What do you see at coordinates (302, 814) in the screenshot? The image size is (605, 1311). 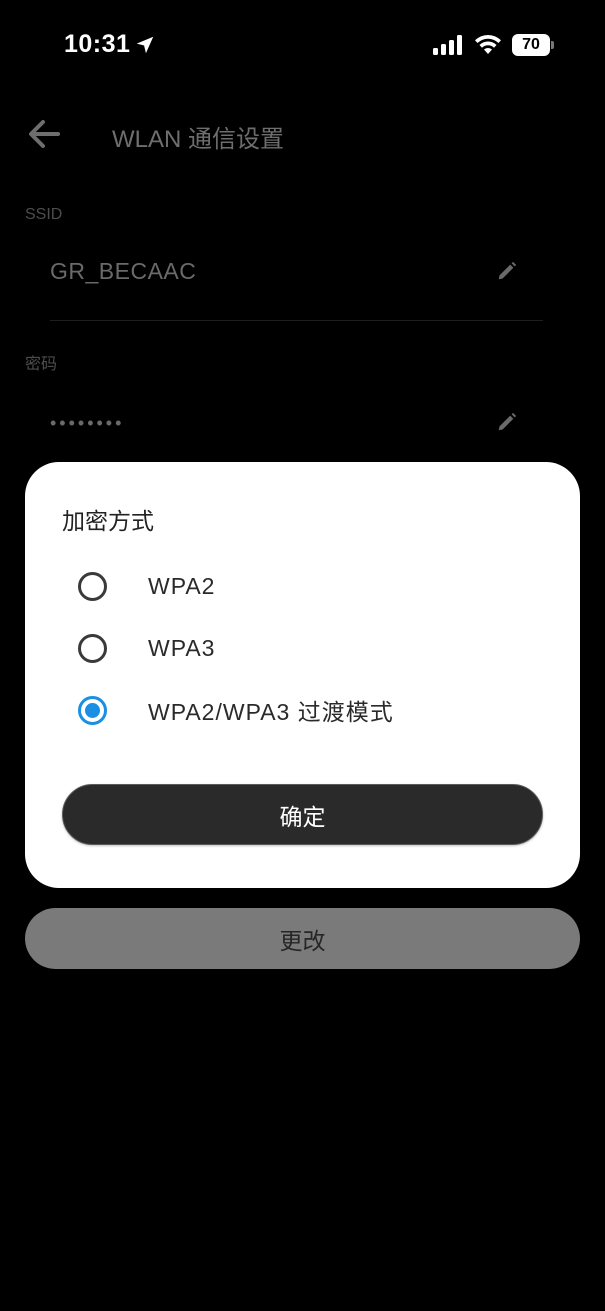 I see `confirm-button: 确定` at bounding box center [302, 814].